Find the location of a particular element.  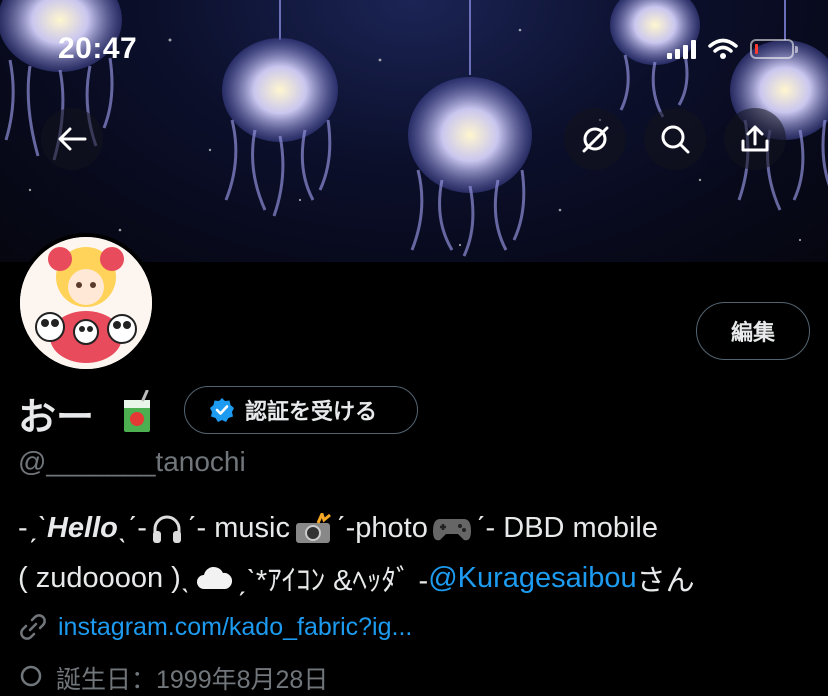

bio-text: ( zudoooon )ˎ is located at coordinates (104, 577).